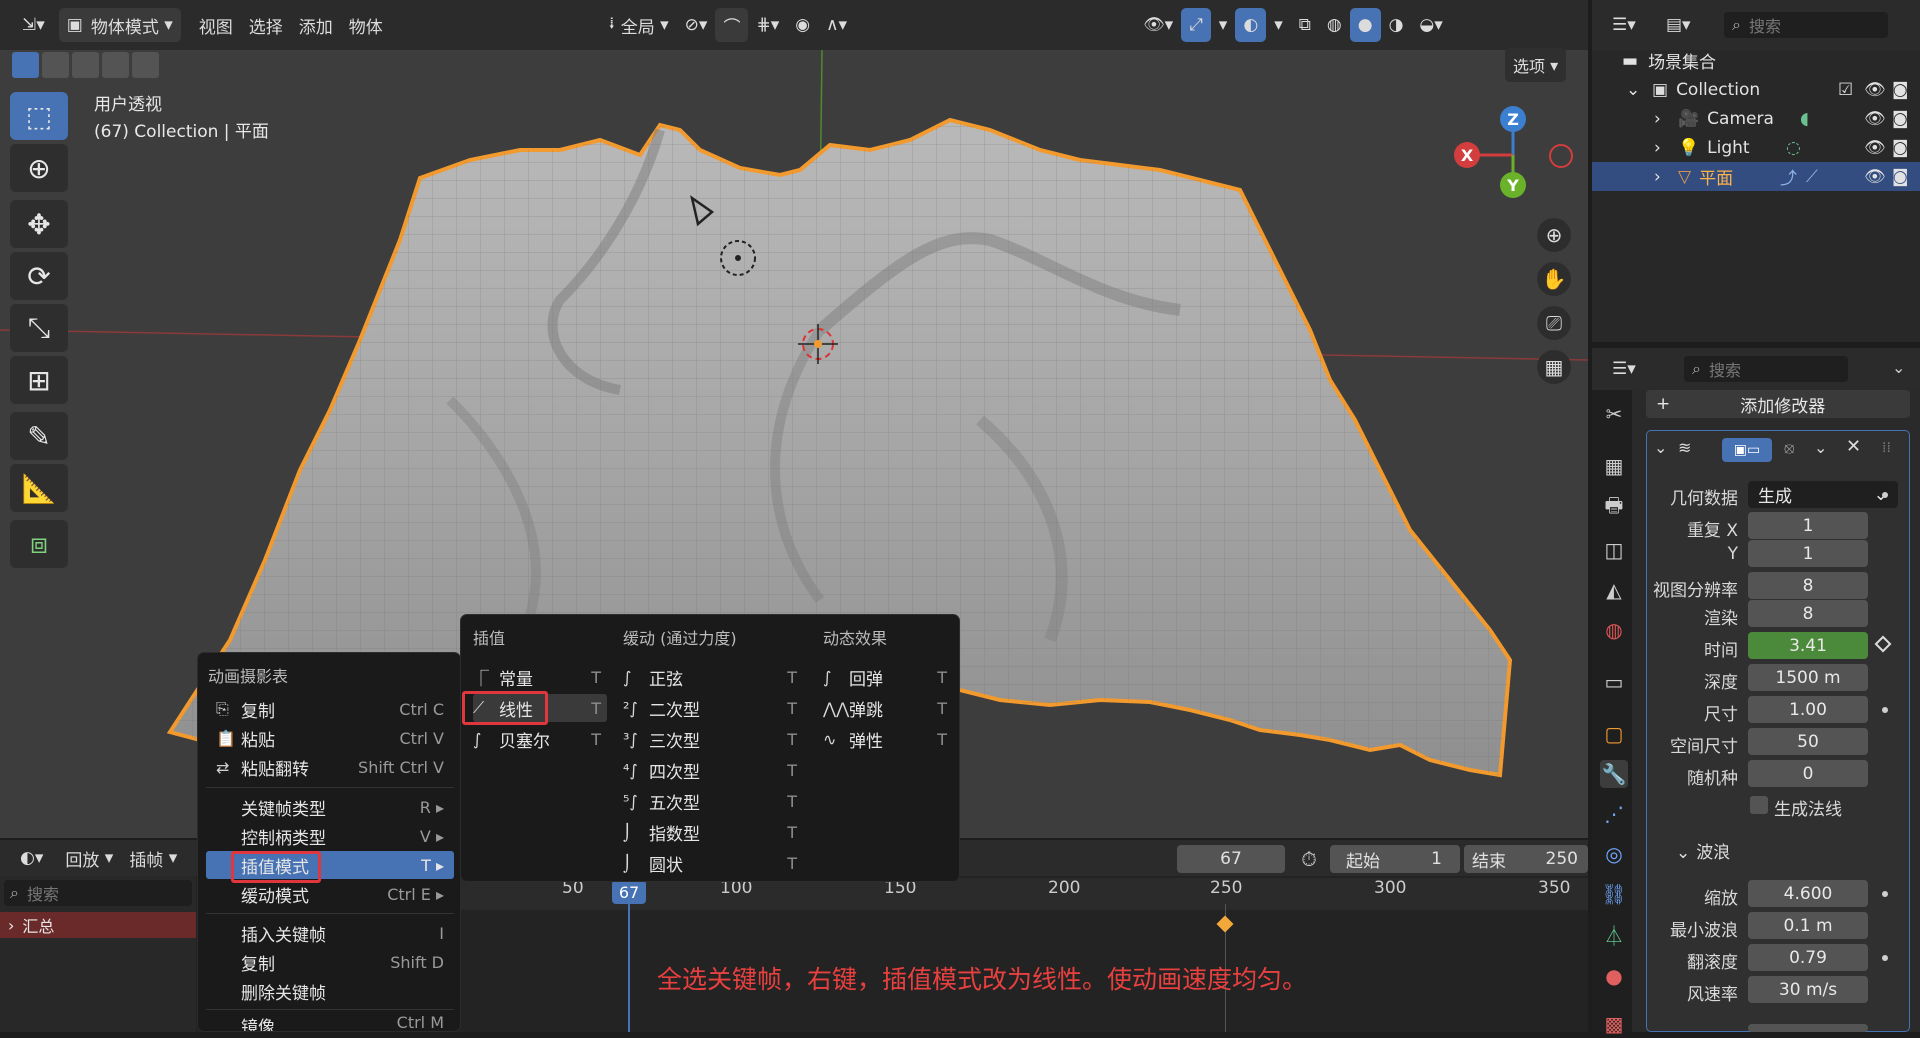 The width and height of the screenshot is (1920, 1038). Describe the element at coordinates (1526, 859) in the screenshot. I see `end-frame-field: 结束 250` at that location.